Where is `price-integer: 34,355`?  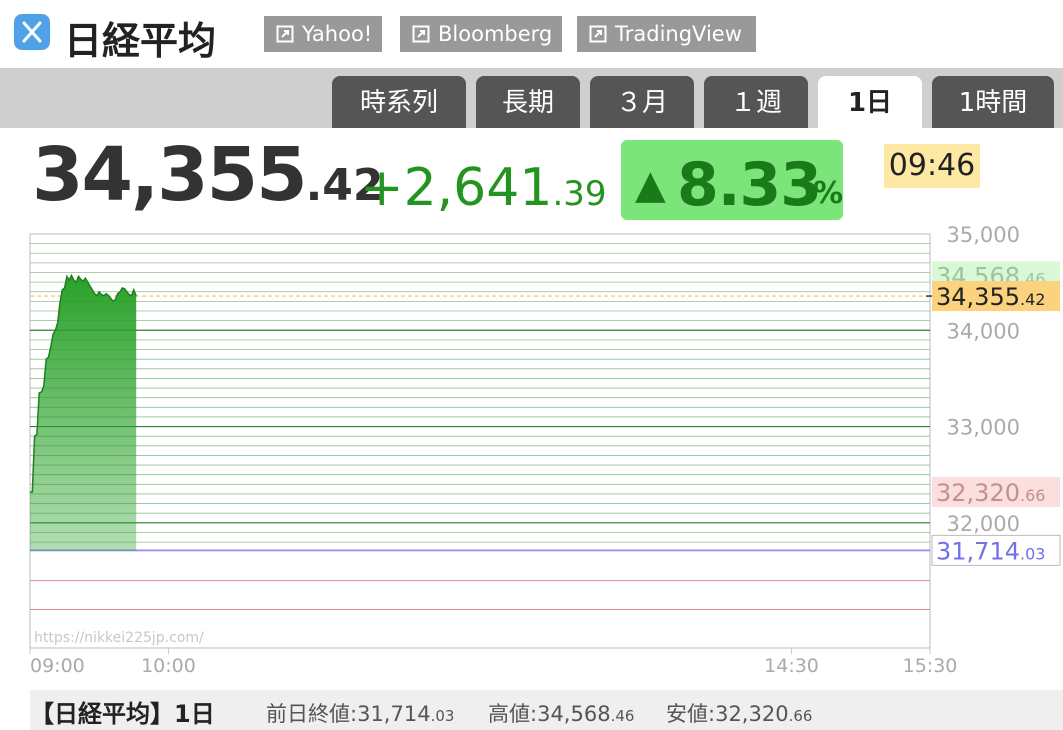 price-integer: 34,355 is located at coordinates (170, 175).